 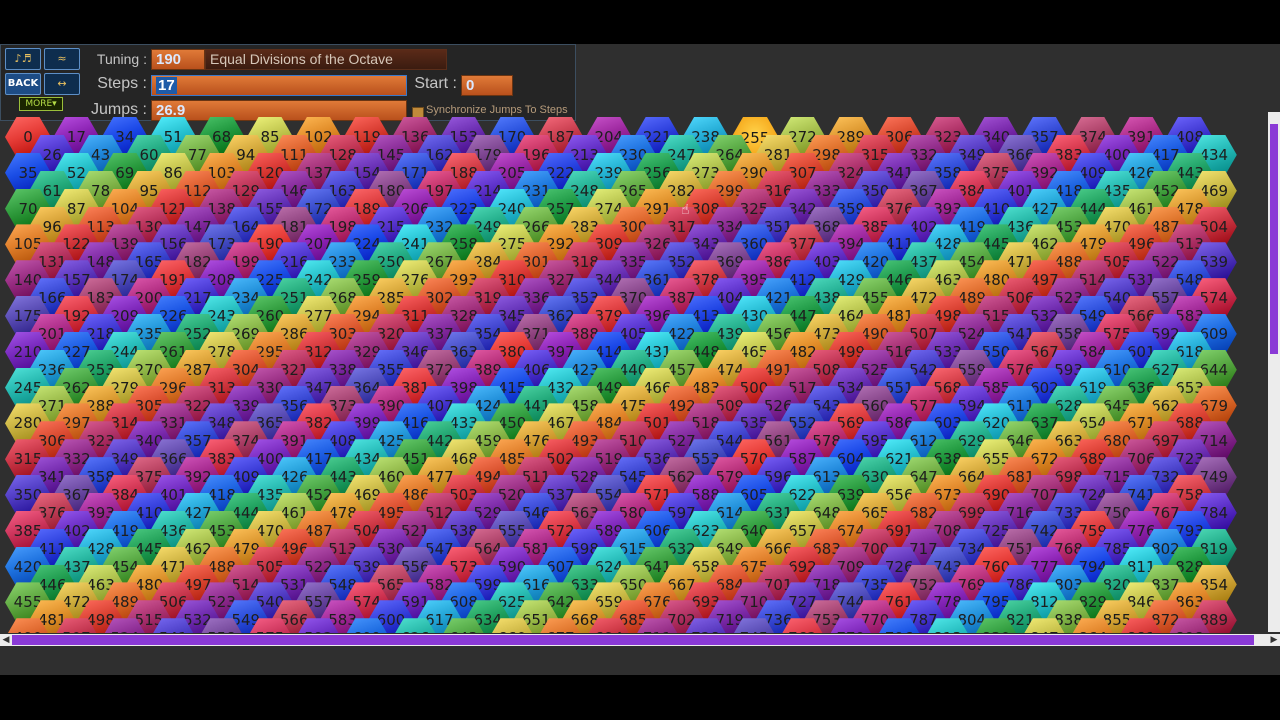 I want to click on mouse-pointer-icon: ☝, so click(x=685, y=210).